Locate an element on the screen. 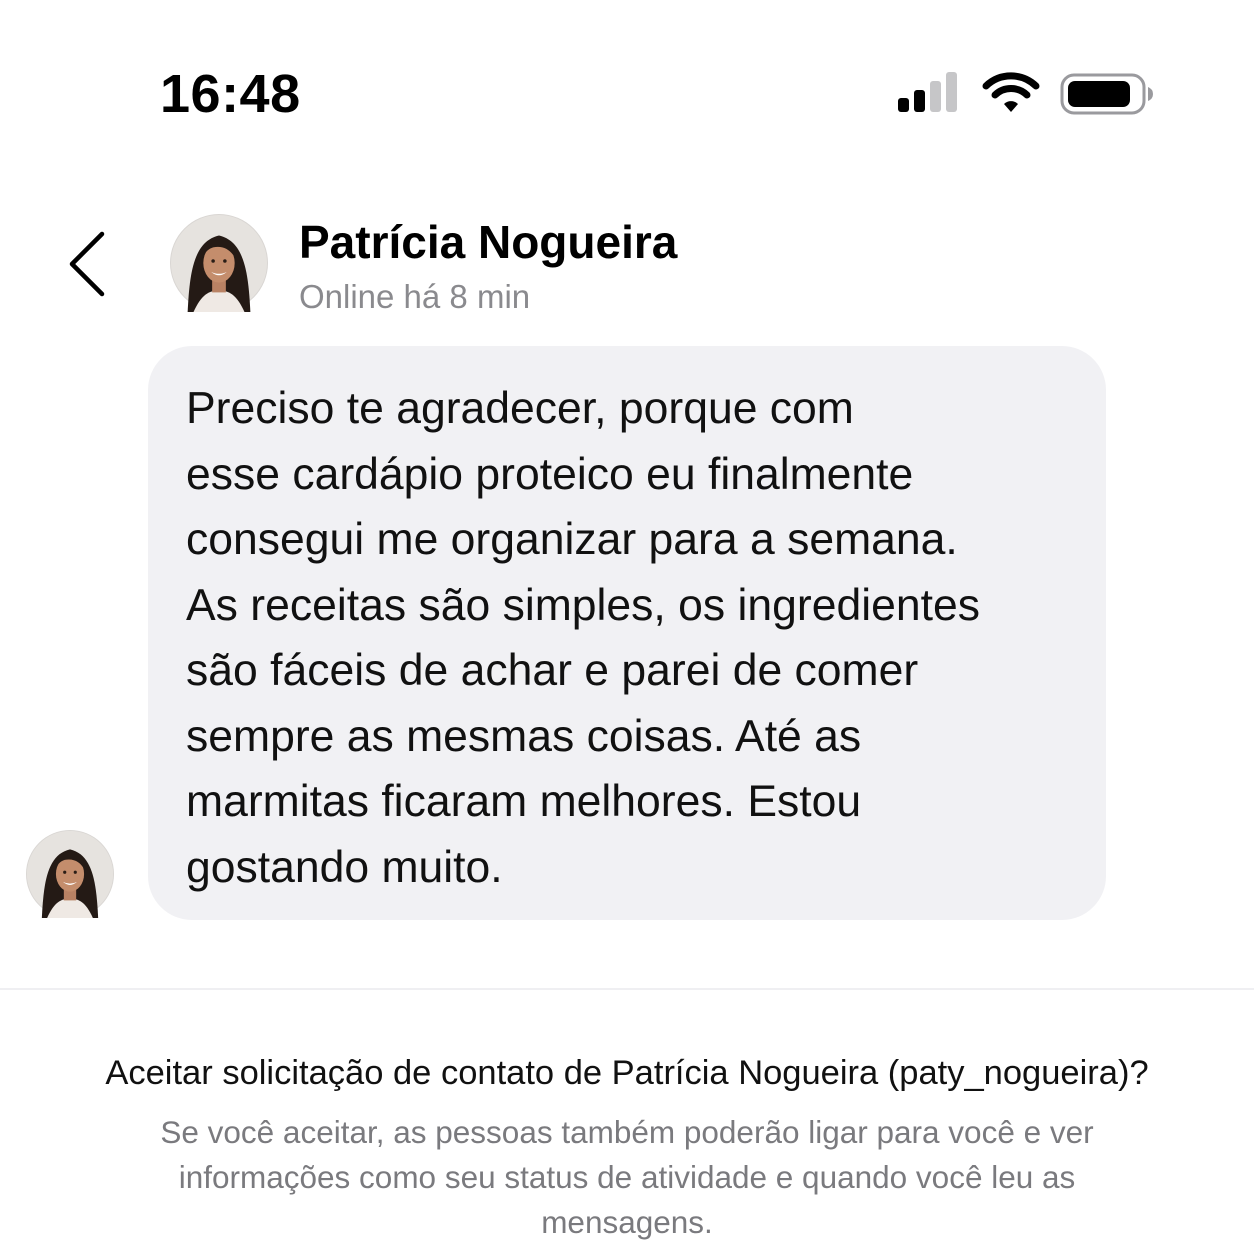 The width and height of the screenshot is (1254, 1254). contact-name: Patrícia Nogueira is located at coordinates (488, 242).